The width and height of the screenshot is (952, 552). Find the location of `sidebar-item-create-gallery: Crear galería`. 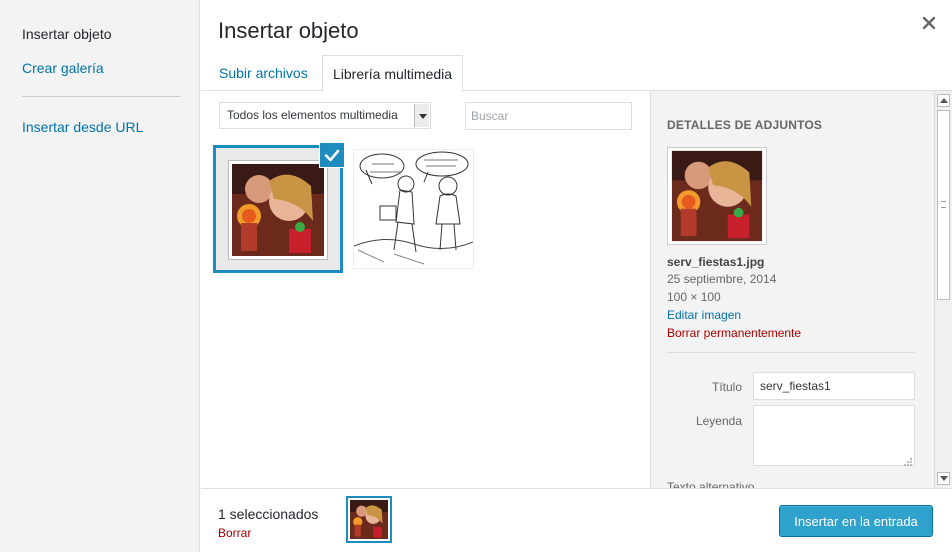

sidebar-item-create-gallery: Crear galería is located at coordinates (63, 68).